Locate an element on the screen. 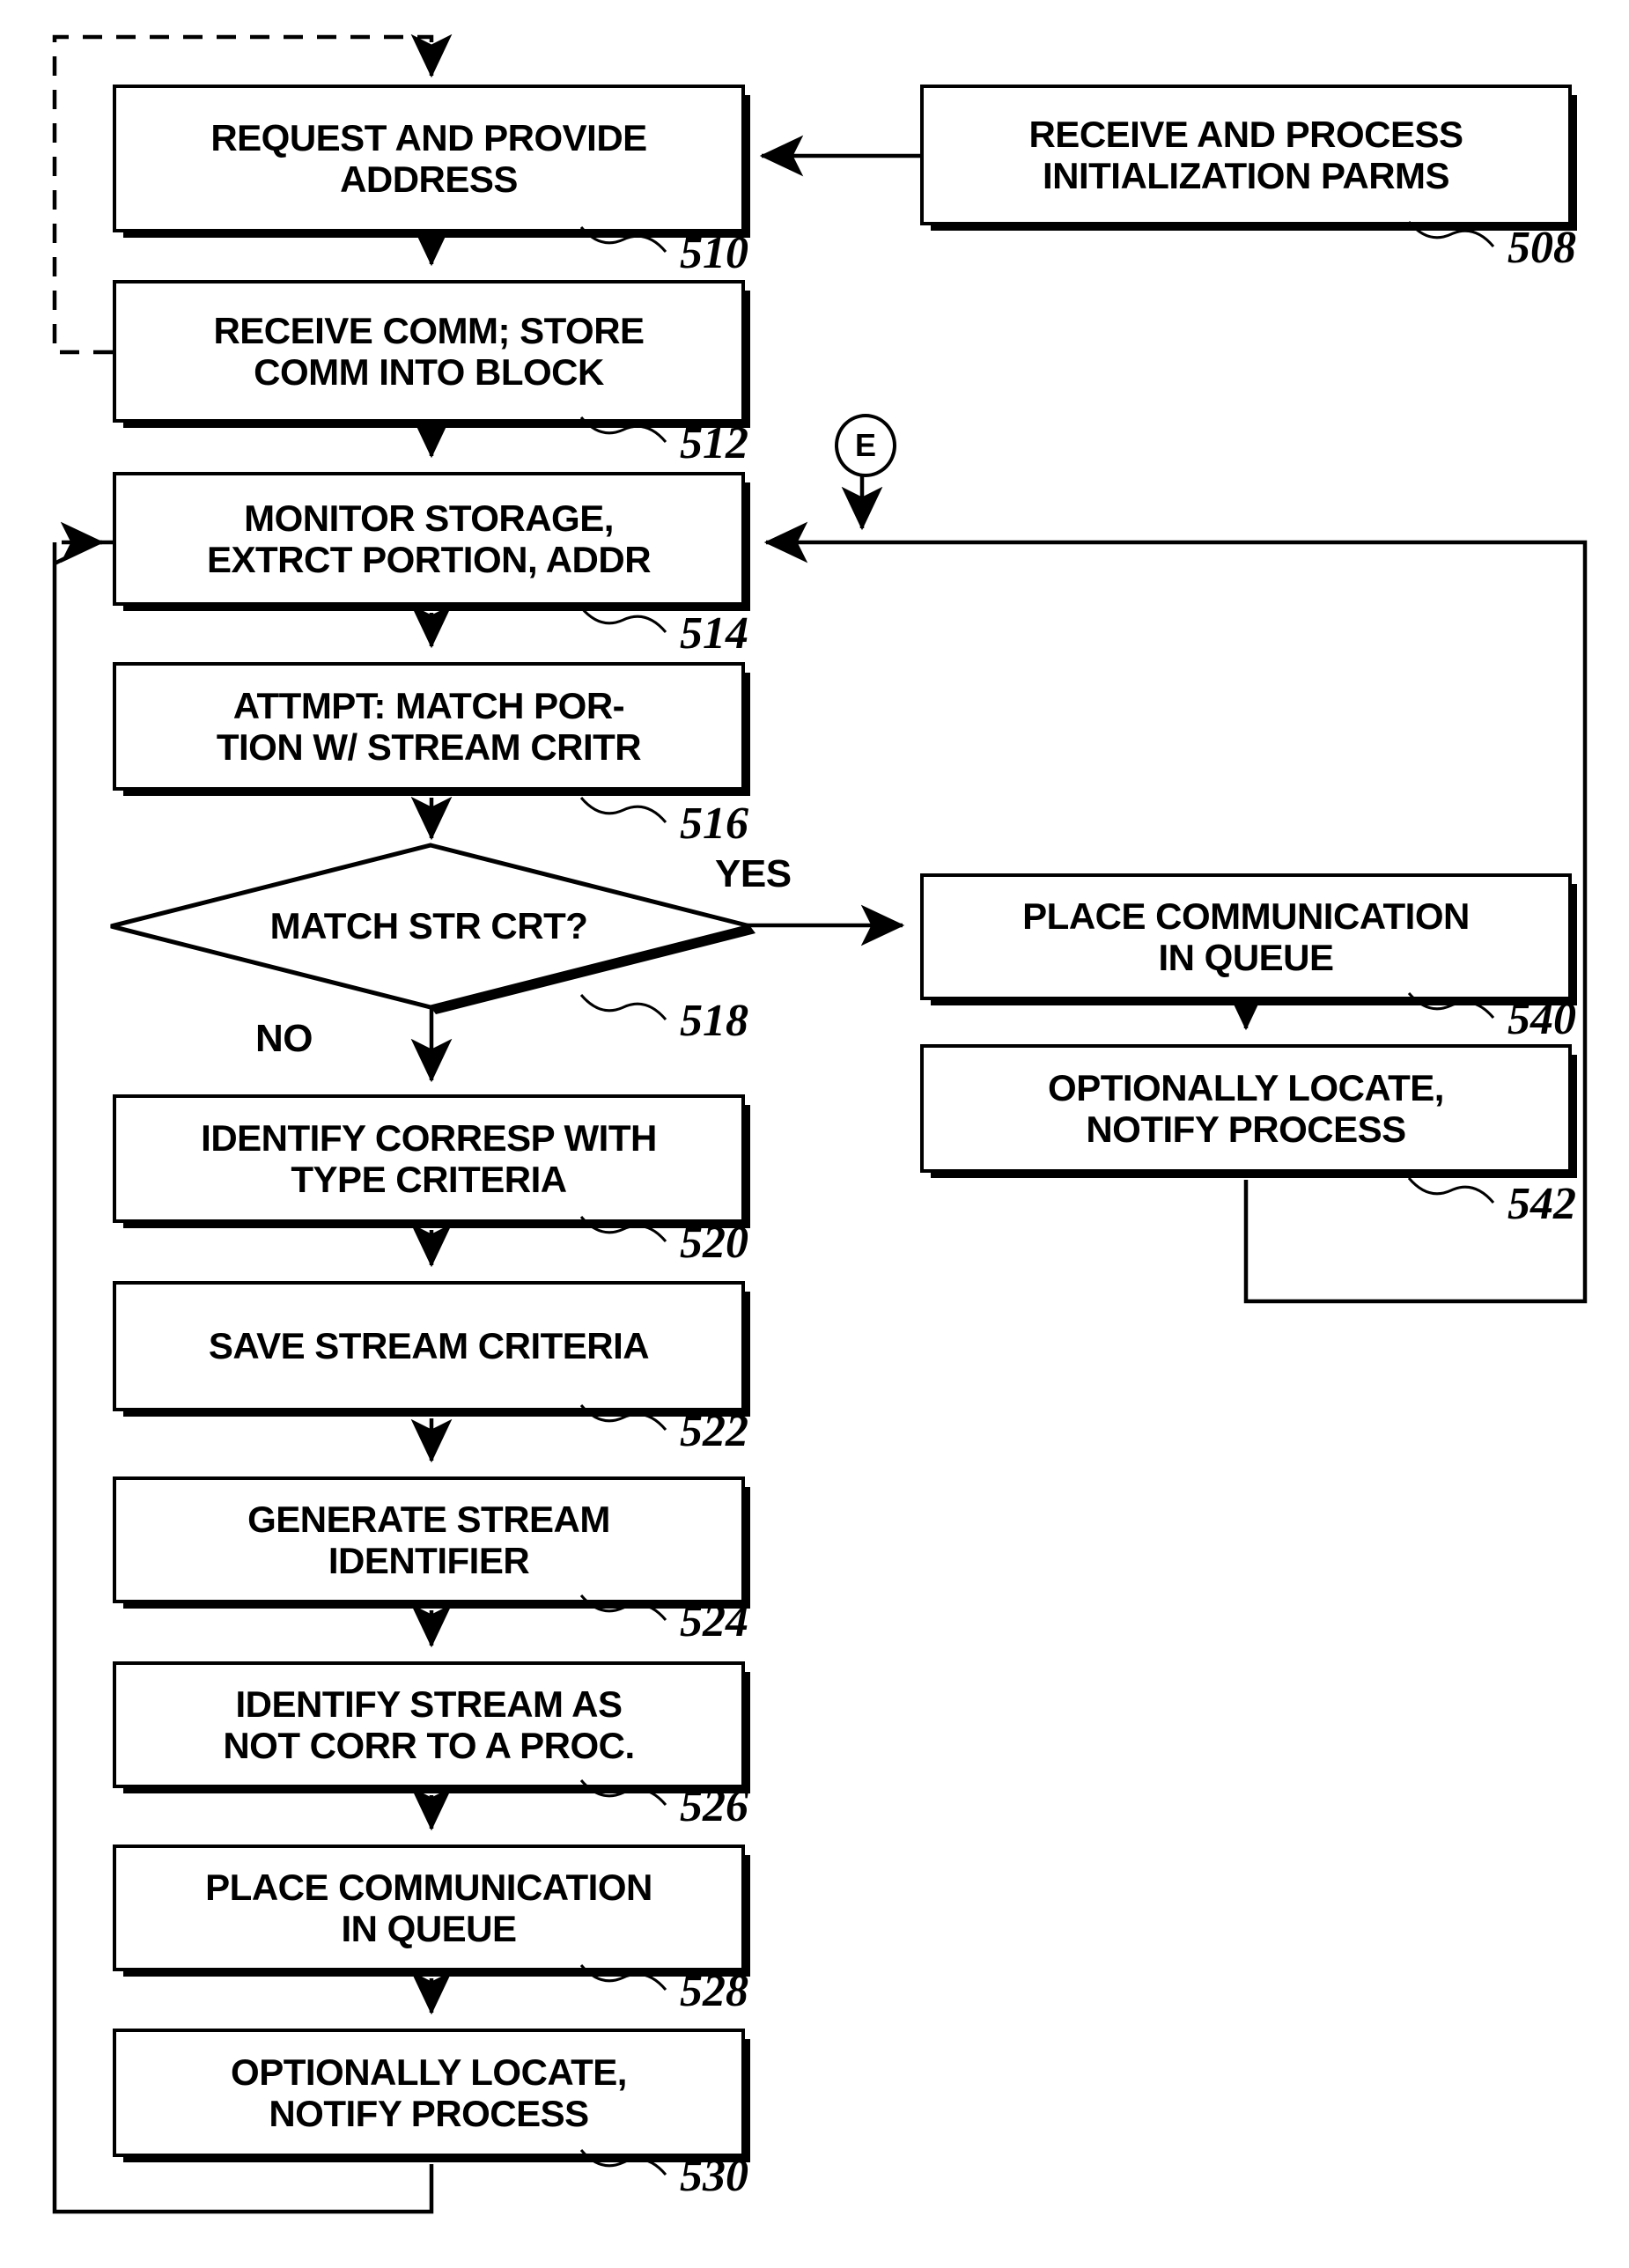  ref-number-522: 522 is located at coordinates (714, 1431).